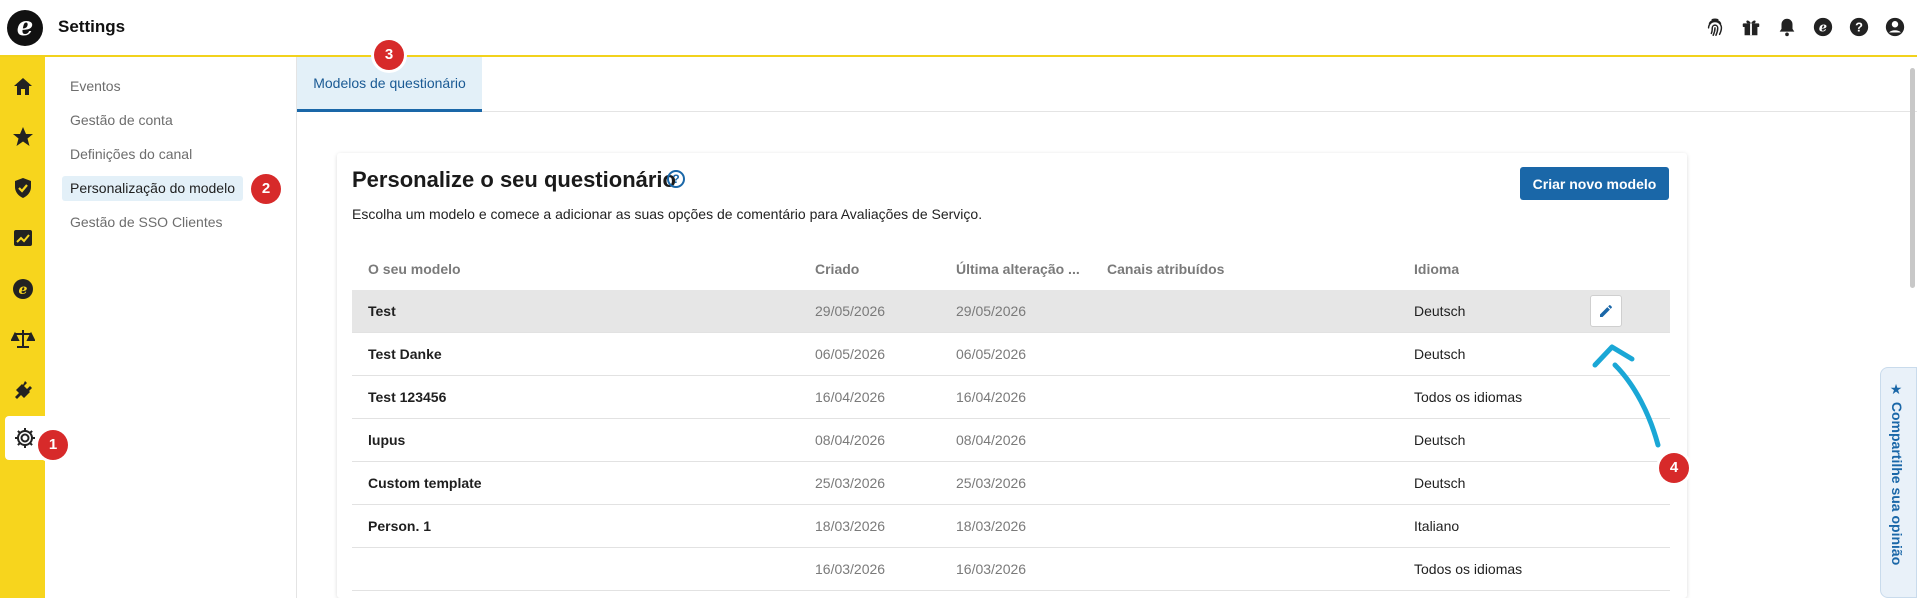 The height and width of the screenshot is (598, 1917). What do you see at coordinates (991, 354) in the screenshot?
I see `row-changed: 06/05/2026` at bounding box center [991, 354].